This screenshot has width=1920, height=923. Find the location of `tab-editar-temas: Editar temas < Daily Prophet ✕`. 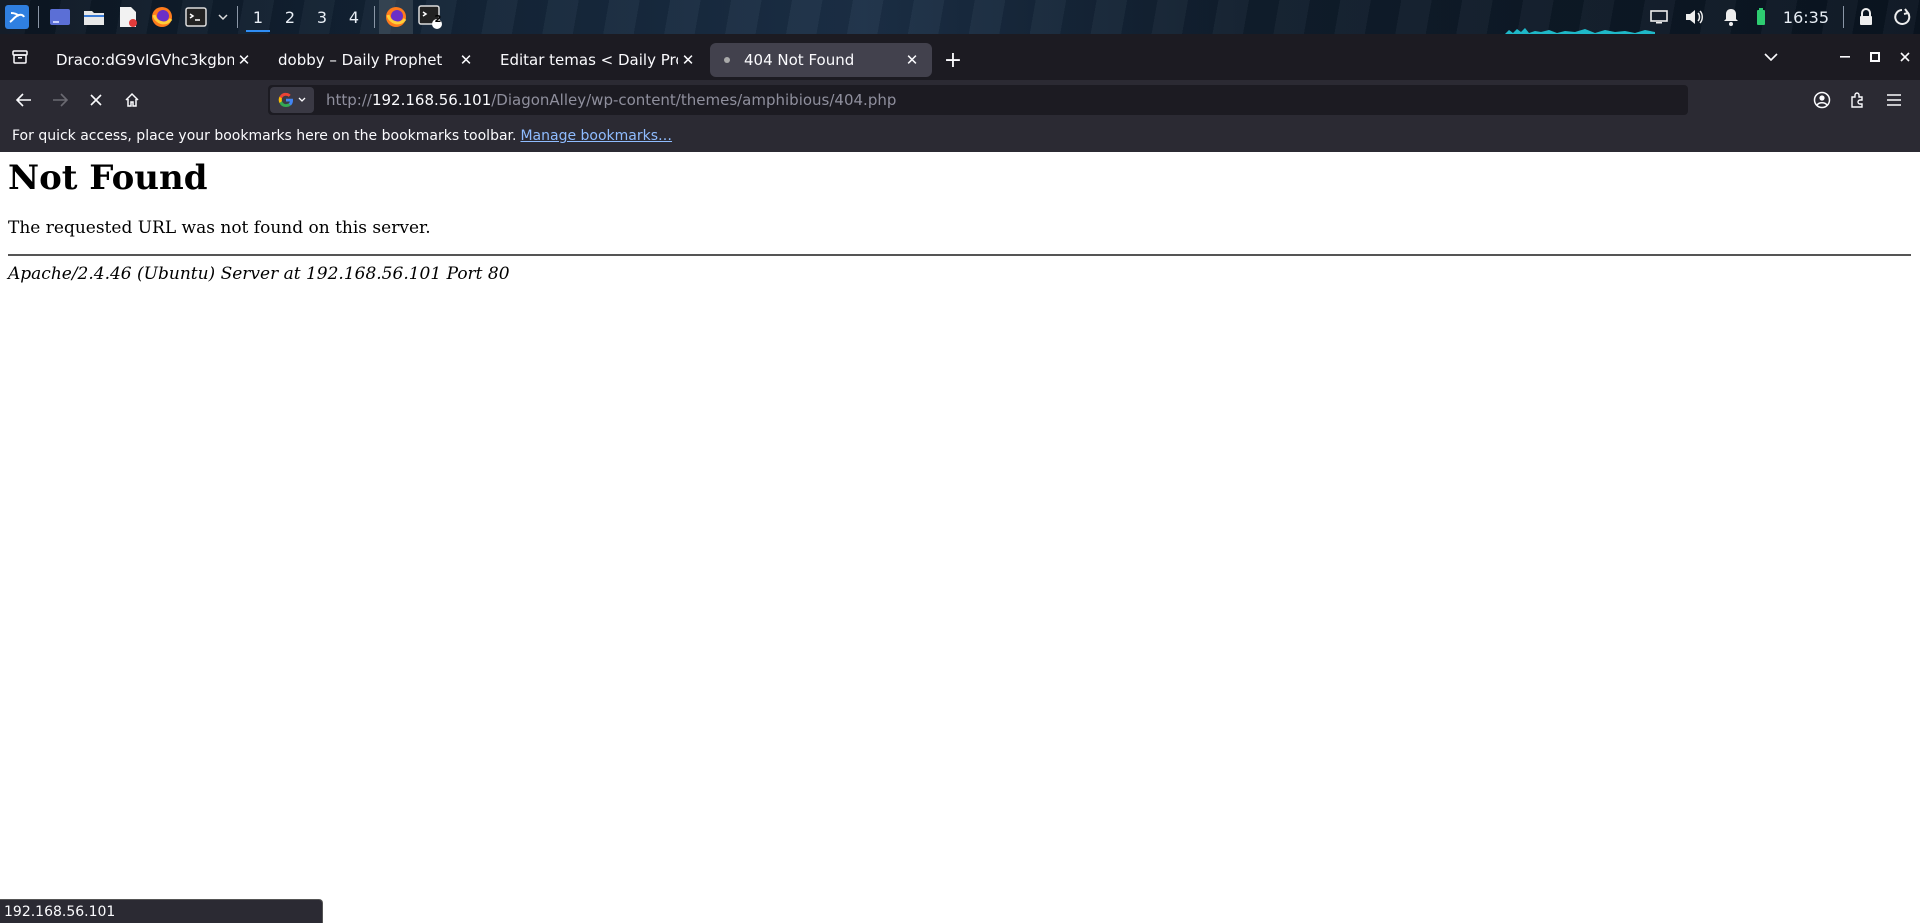

tab-editar-temas: Editar temas < Daily Prophet ✕ is located at coordinates (597, 60).